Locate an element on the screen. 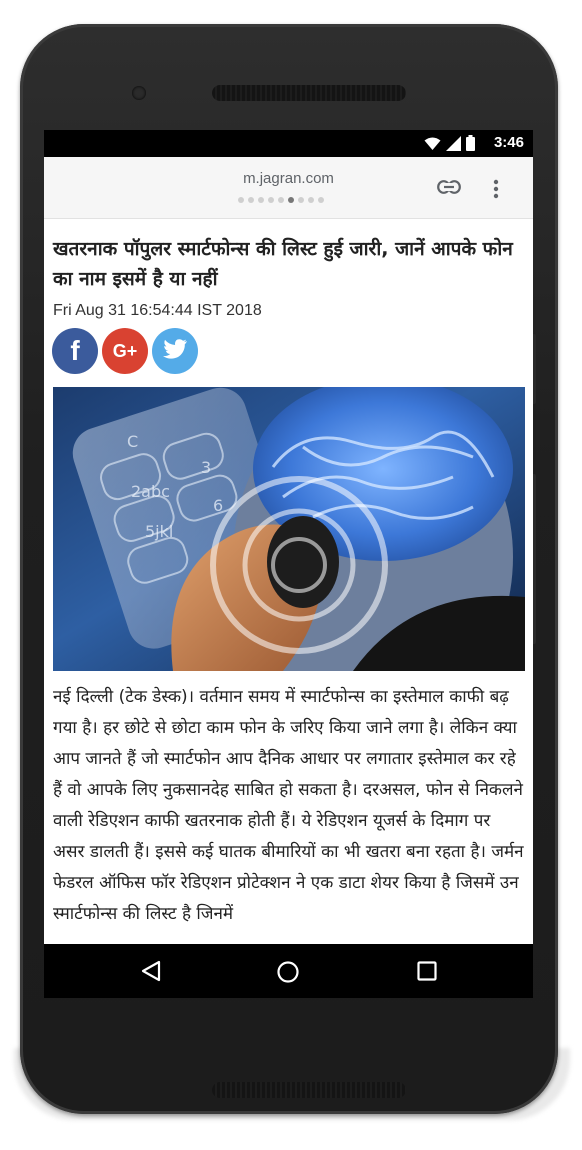 The width and height of the screenshot is (582, 1150). home-icon is located at coordinates (288, 974).